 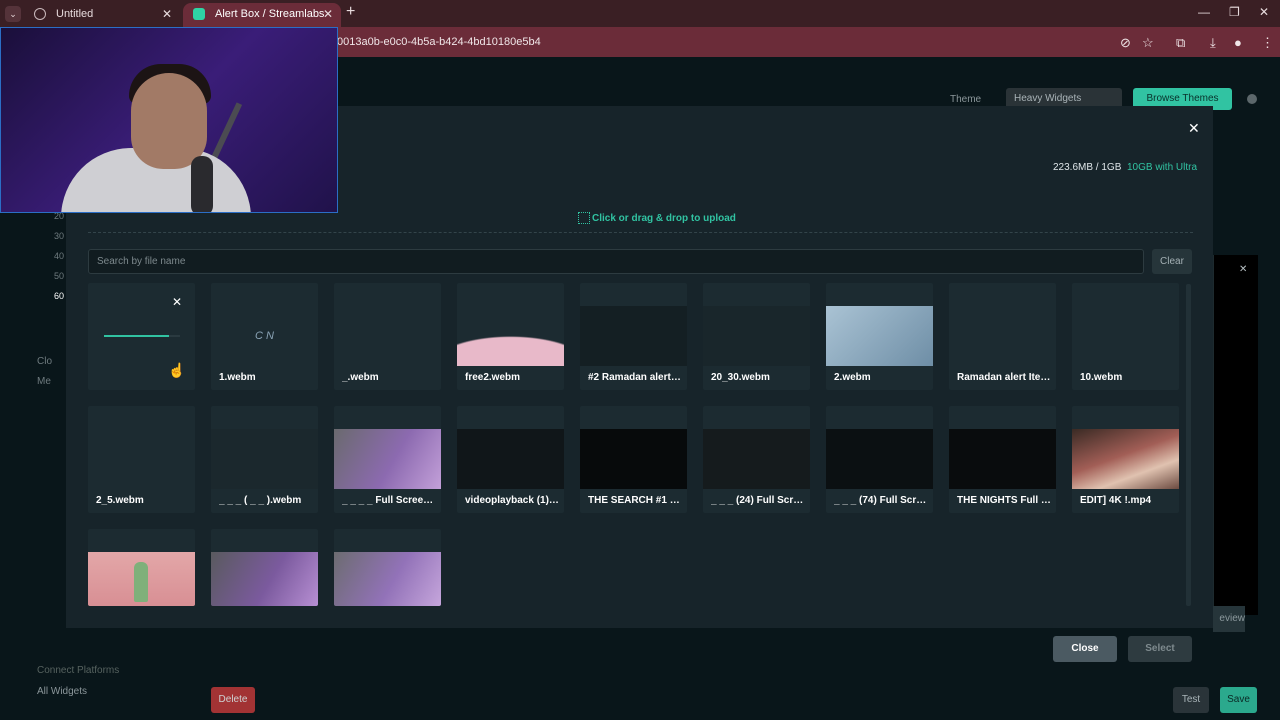 I want to click on restore-icon: ❐, so click(x=1234, y=12).